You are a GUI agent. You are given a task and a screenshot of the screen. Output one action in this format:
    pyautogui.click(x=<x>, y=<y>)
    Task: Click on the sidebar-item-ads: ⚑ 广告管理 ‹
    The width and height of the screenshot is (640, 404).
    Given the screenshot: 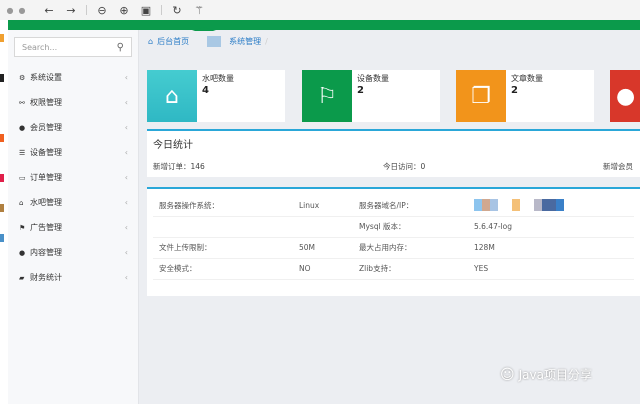 What is the action you would take?
    pyautogui.click(x=73, y=227)
    